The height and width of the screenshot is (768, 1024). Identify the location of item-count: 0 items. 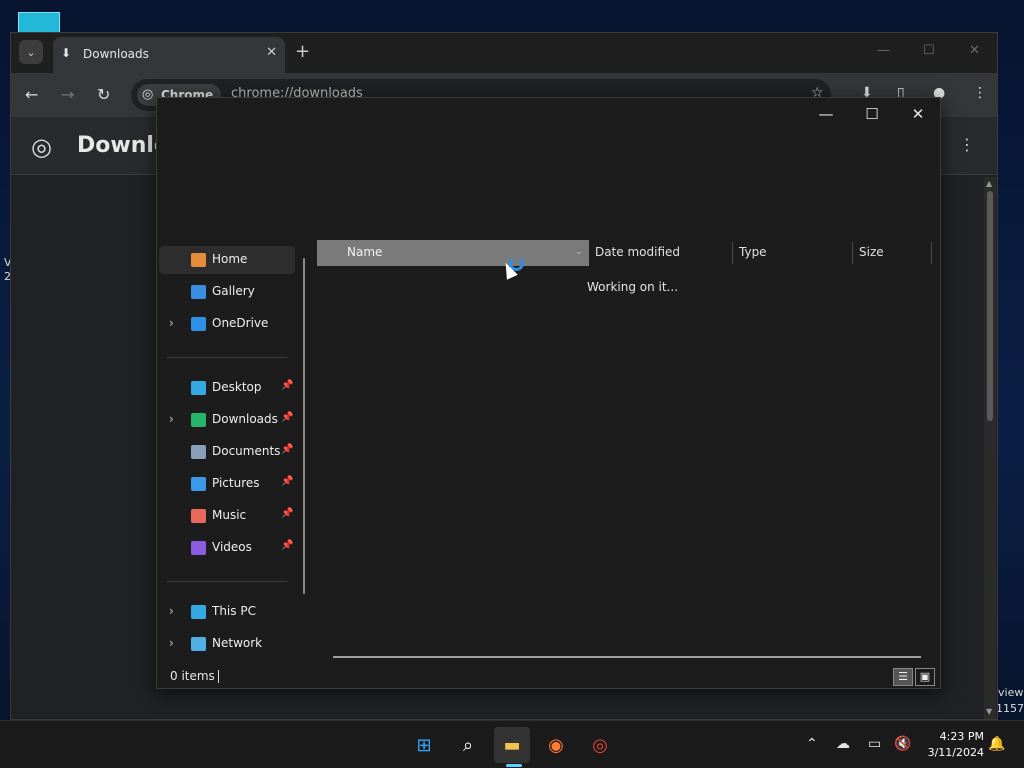
(192, 676).